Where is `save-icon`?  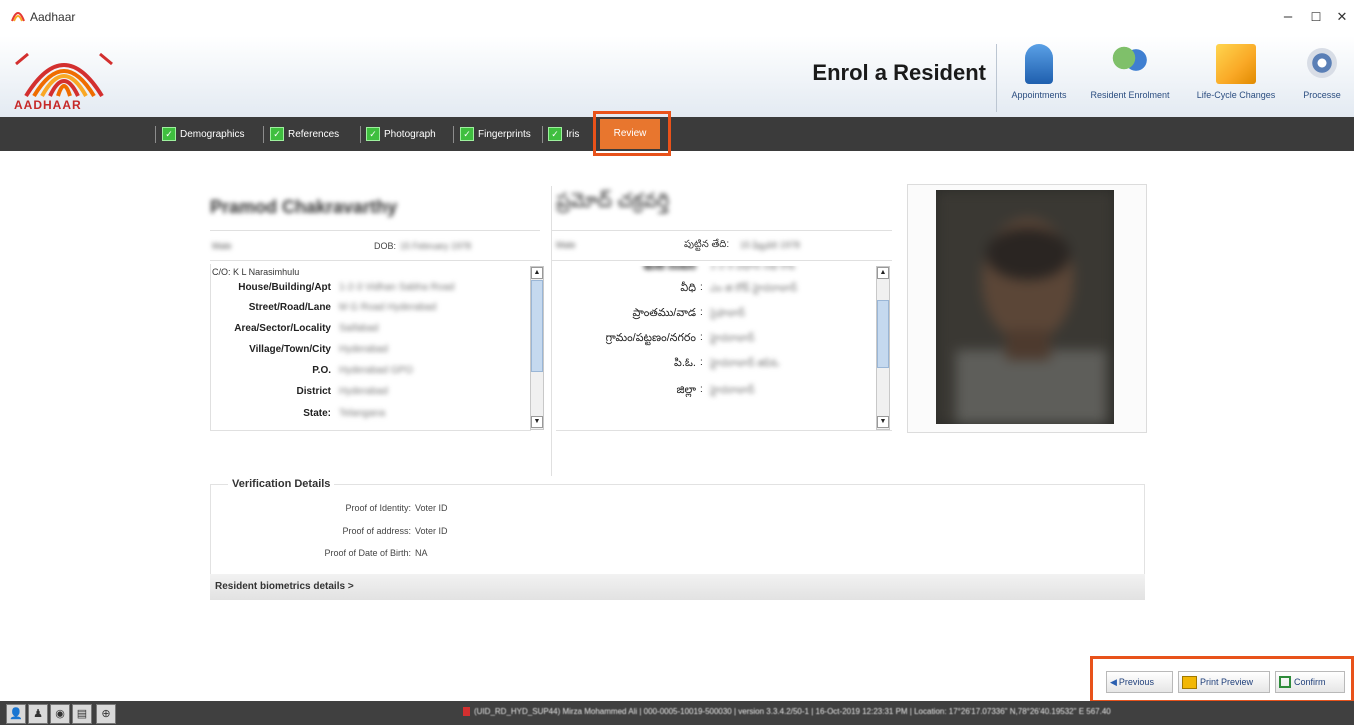 save-icon is located at coordinates (1285, 682).